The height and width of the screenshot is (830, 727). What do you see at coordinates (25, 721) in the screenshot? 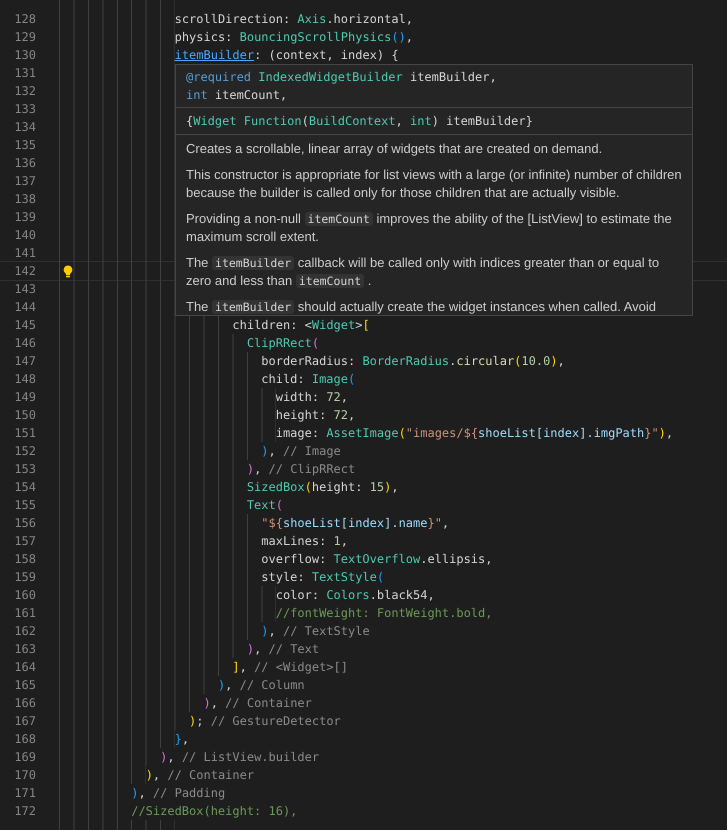
I see `line-number: 167` at bounding box center [25, 721].